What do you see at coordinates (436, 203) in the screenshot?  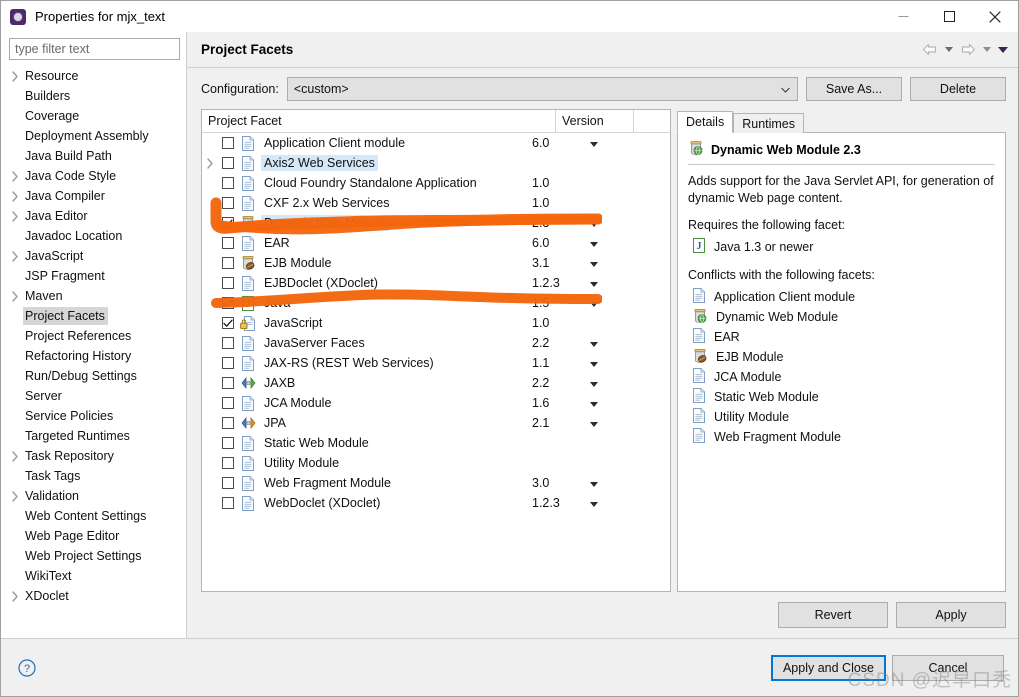 I see `table-row: CXF 2.x Web Services 1.0` at bounding box center [436, 203].